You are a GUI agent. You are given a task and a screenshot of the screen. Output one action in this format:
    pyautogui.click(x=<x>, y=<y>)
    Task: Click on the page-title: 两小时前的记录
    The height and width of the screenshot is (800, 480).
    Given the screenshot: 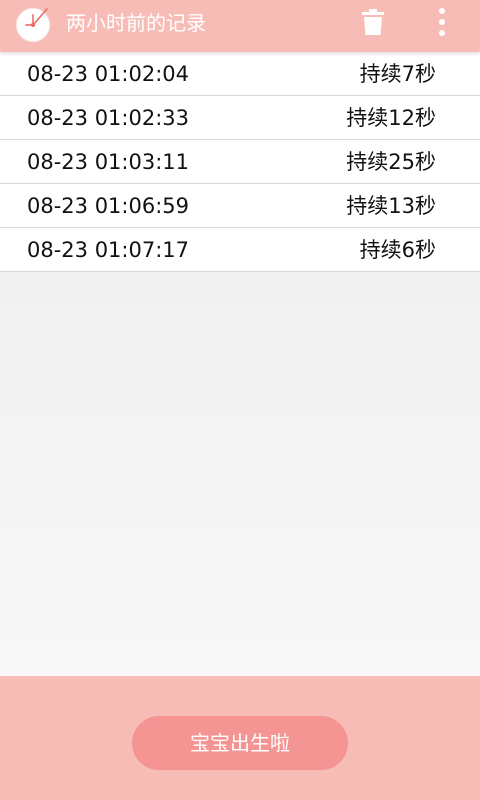 What is the action you would take?
    pyautogui.click(x=136, y=23)
    